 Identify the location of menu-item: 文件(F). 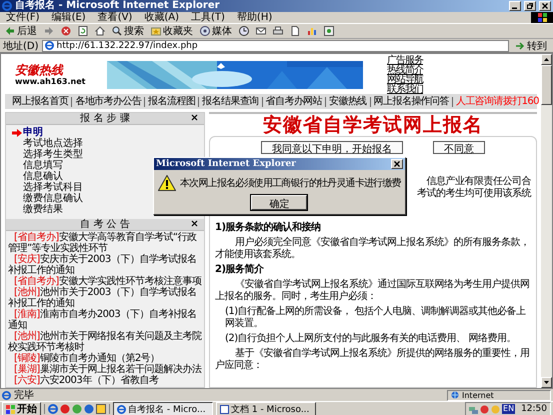
(23, 17).